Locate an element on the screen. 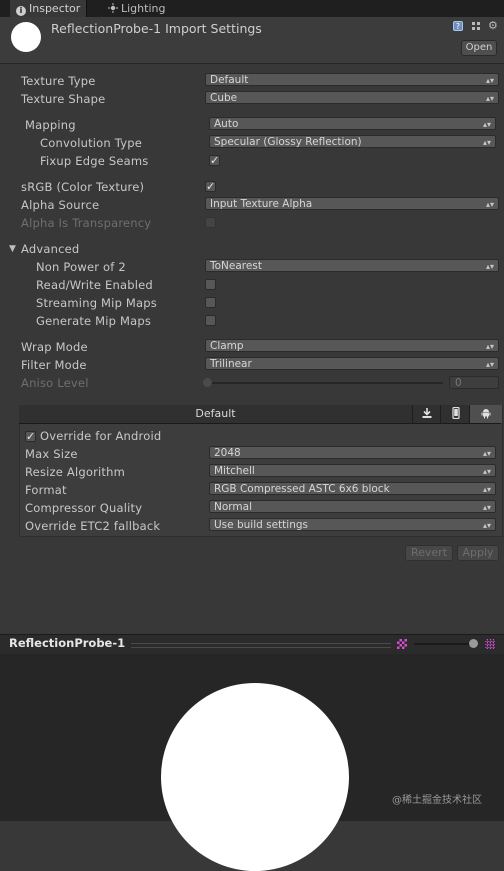 This screenshot has height=871, width=504. streaming-mip-maps-checkbox is located at coordinates (210, 302).